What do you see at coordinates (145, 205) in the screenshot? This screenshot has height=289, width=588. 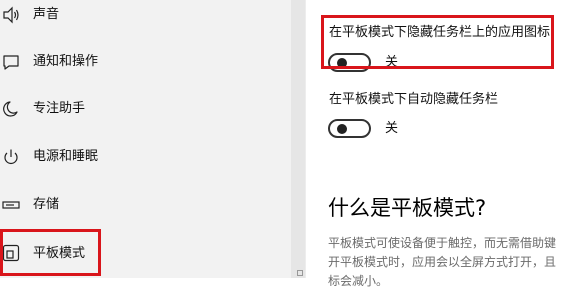 I see `sidebar-item-storage: 存储` at bounding box center [145, 205].